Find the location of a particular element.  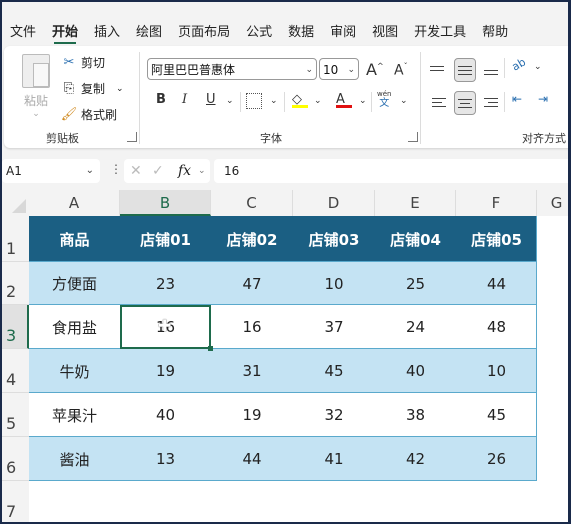

orientation-button: ab is located at coordinates (519, 64).